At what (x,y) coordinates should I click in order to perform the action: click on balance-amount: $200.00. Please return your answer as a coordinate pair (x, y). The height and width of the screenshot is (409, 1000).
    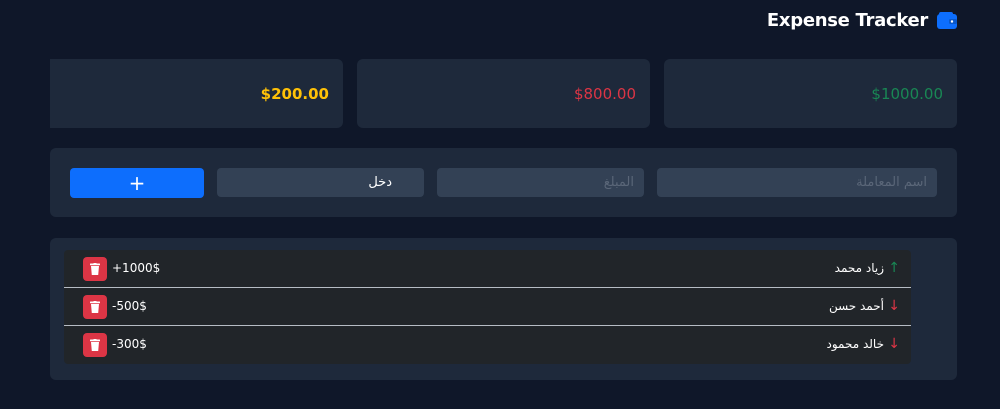
    Looking at the image, I should click on (294, 93).